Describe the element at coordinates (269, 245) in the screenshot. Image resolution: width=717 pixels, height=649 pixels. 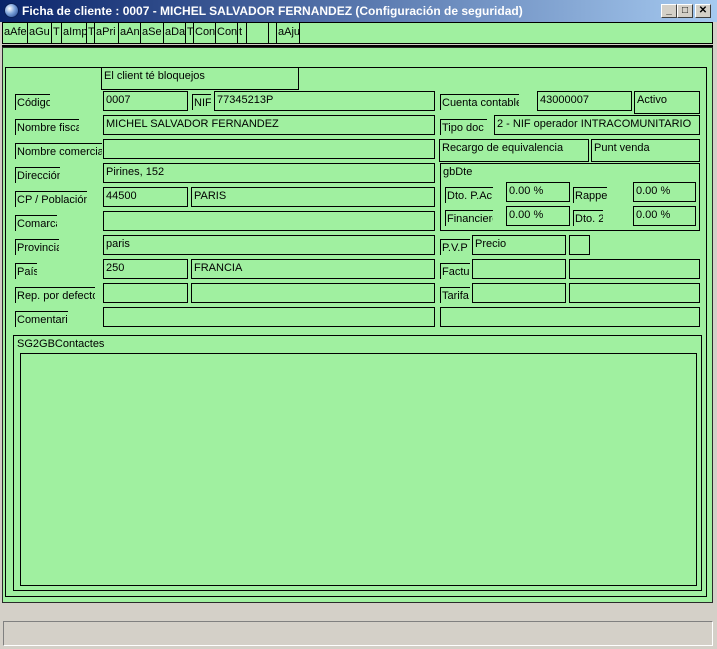
I see `provincia-field: paris` at that location.